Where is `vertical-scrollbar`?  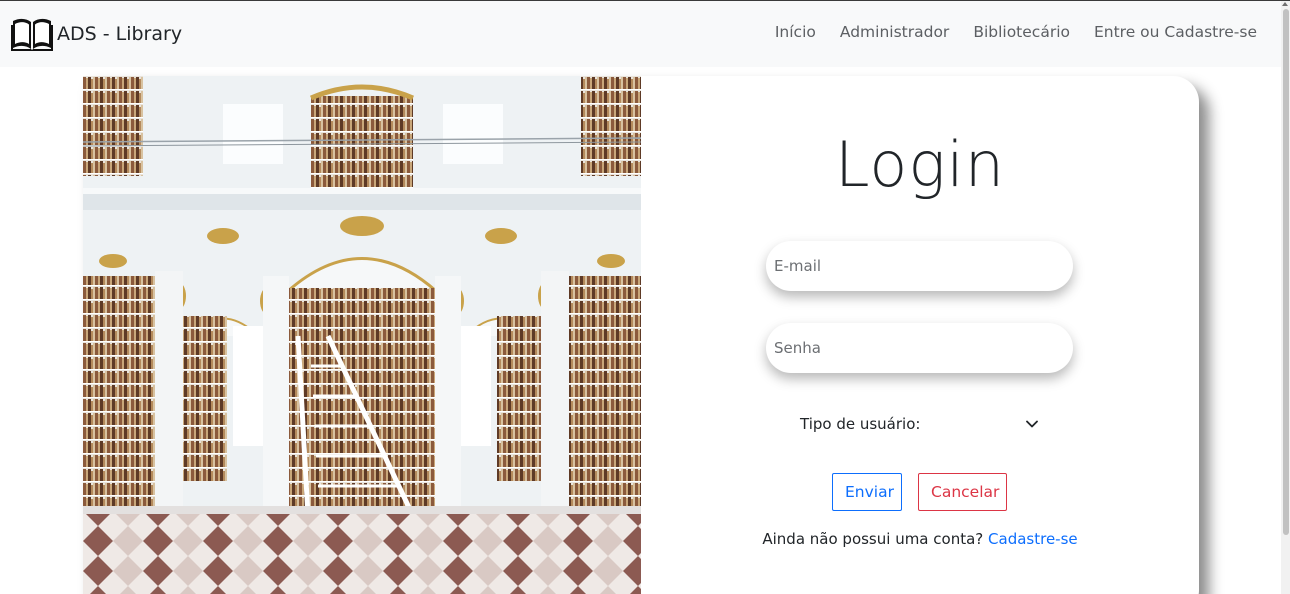 vertical-scrollbar is located at coordinates (1285, 297).